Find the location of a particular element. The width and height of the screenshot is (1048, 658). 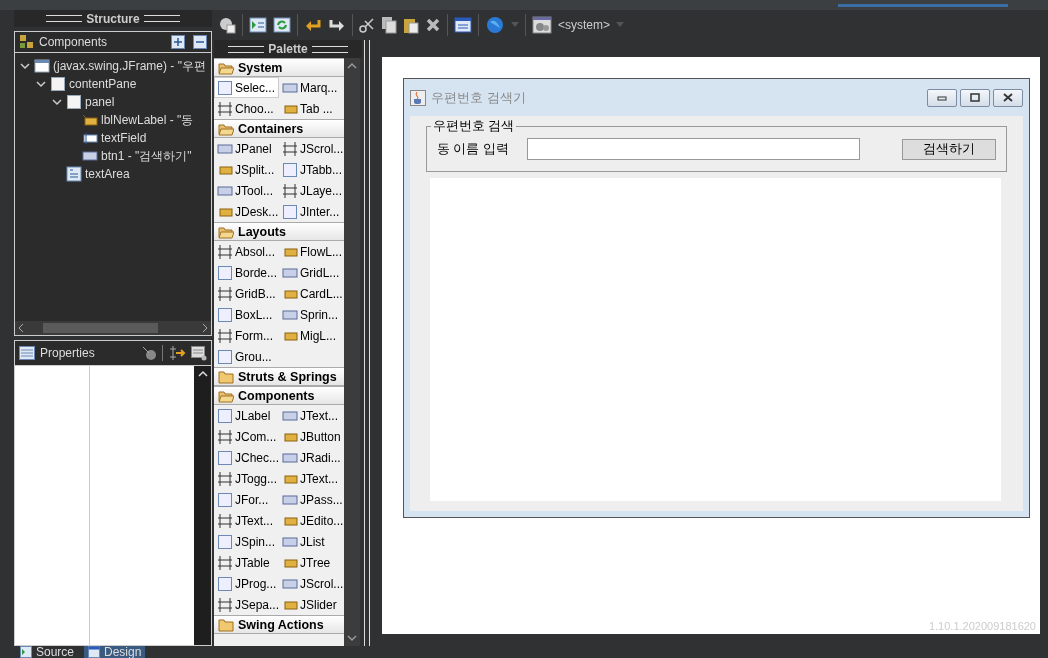

source-icon is located at coordinates (258, 25).